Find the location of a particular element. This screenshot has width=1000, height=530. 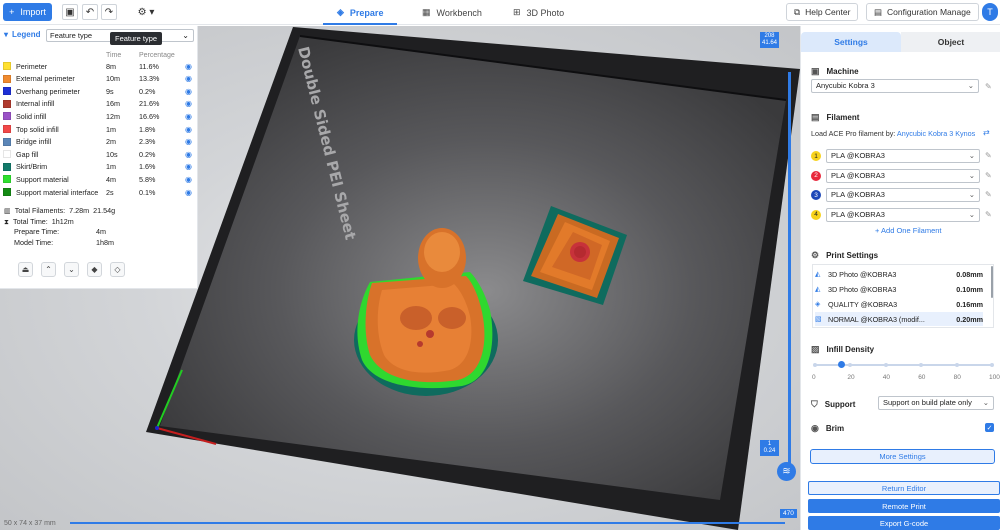

import-button: + Import is located at coordinates (27, 12).